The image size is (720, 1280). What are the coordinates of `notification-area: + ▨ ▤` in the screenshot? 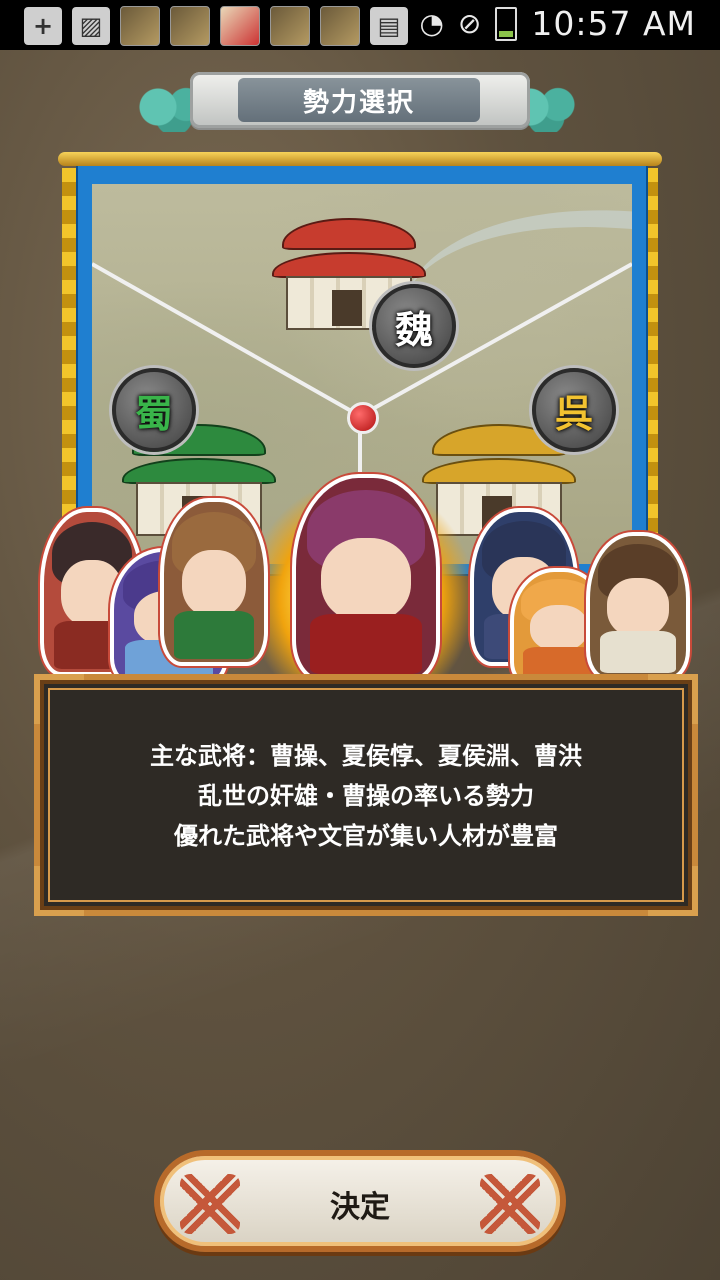 It's located at (216, 26).